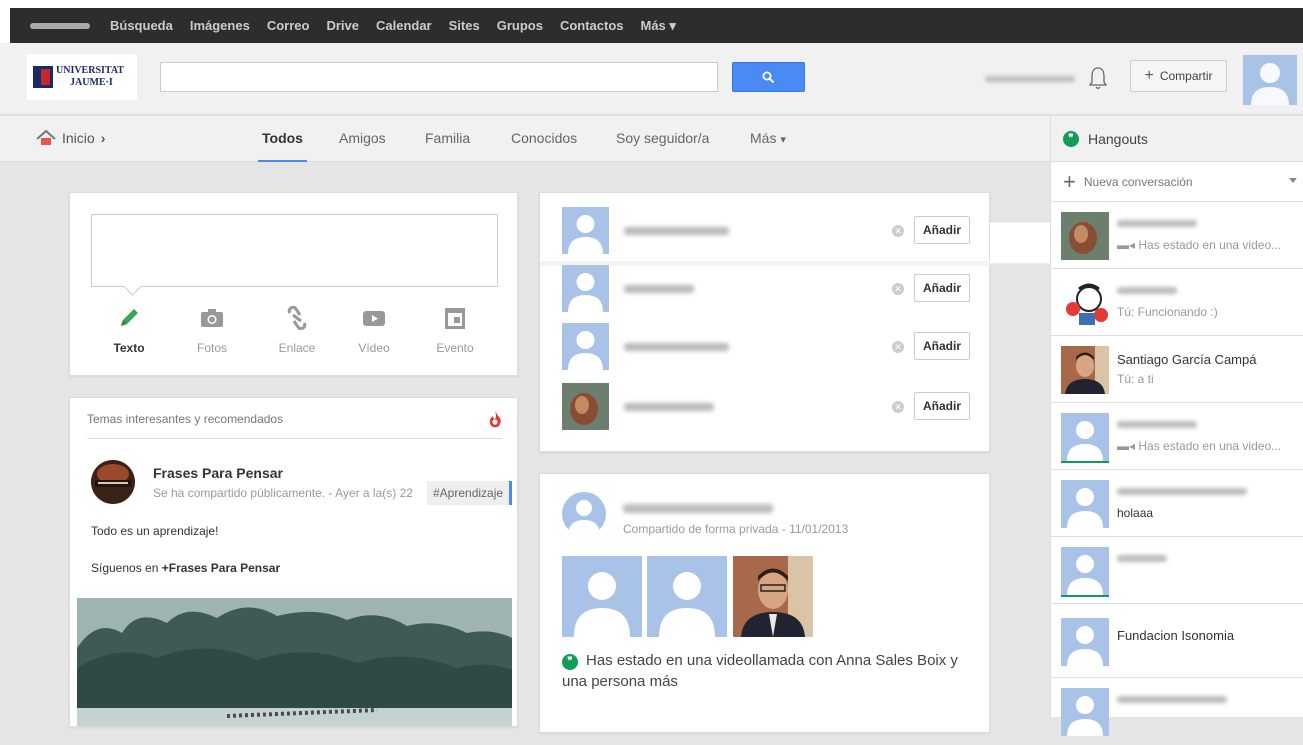 This screenshot has height=745, width=1303. What do you see at coordinates (658, 26) in the screenshot?
I see `google-bar-mas: Más ▾` at bounding box center [658, 26].